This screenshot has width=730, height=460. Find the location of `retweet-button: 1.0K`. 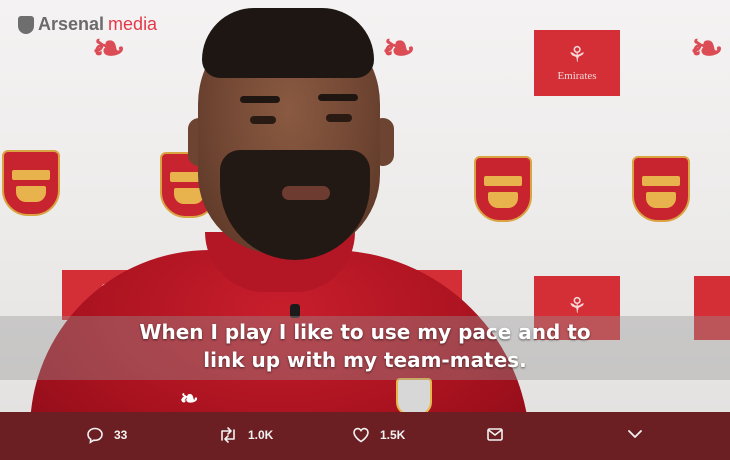

retweet-button: 1.0K is located at coordinates (245, 435).